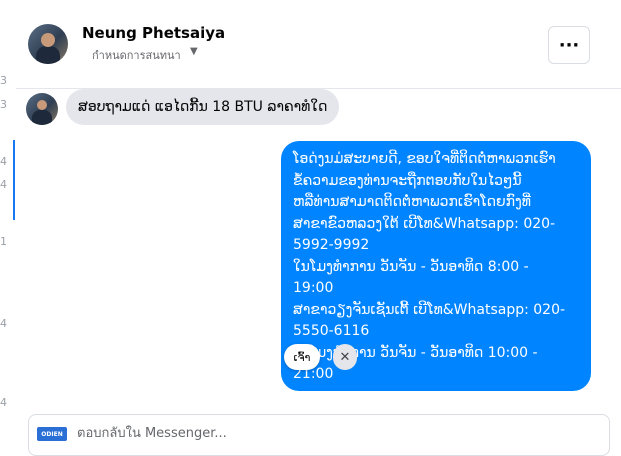  What do you see at coordinates (345, 357) in the screenshot?
I see `close-icon: ✕` at bounding box center [345, 357].